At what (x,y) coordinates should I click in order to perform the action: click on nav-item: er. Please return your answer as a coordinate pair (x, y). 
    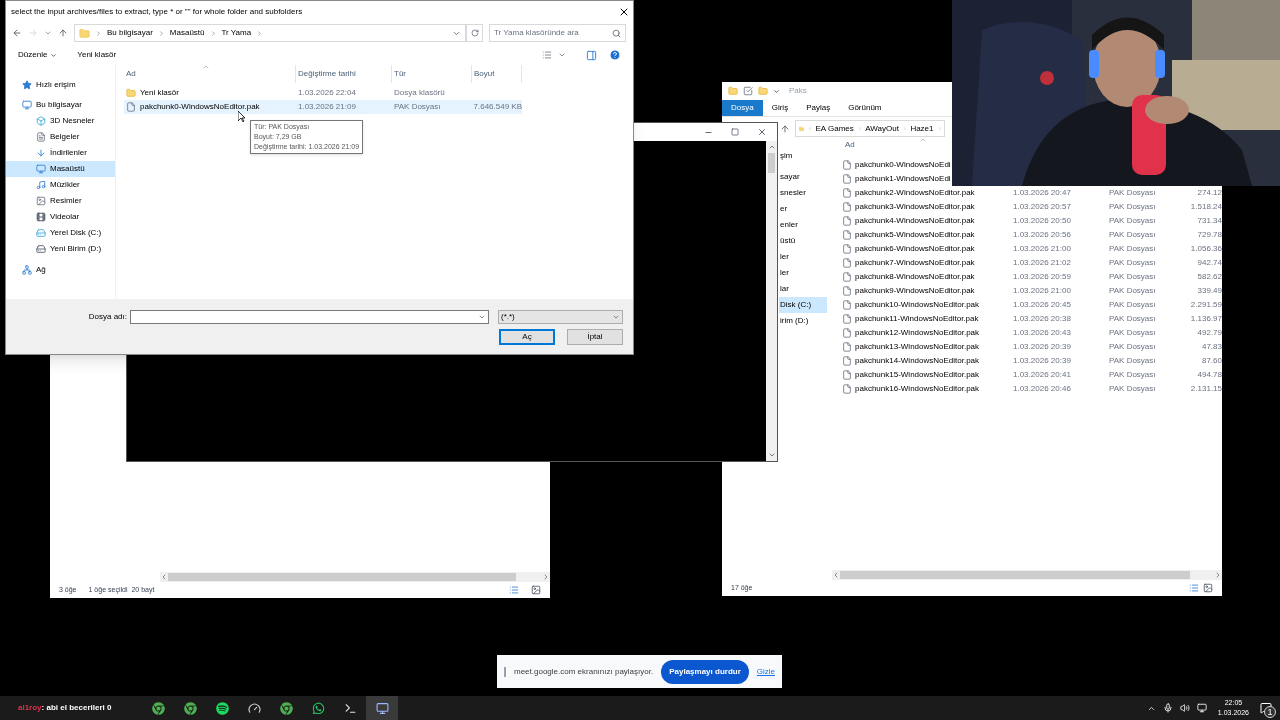
    Looking at the image, I should click on (803, 209).